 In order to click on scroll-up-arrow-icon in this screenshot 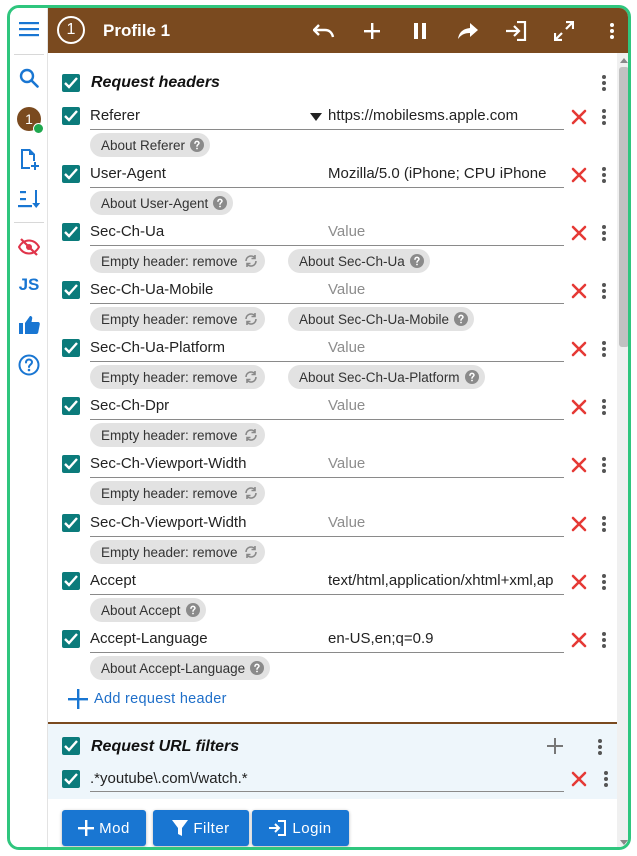, I will do `click(624, 60)`.